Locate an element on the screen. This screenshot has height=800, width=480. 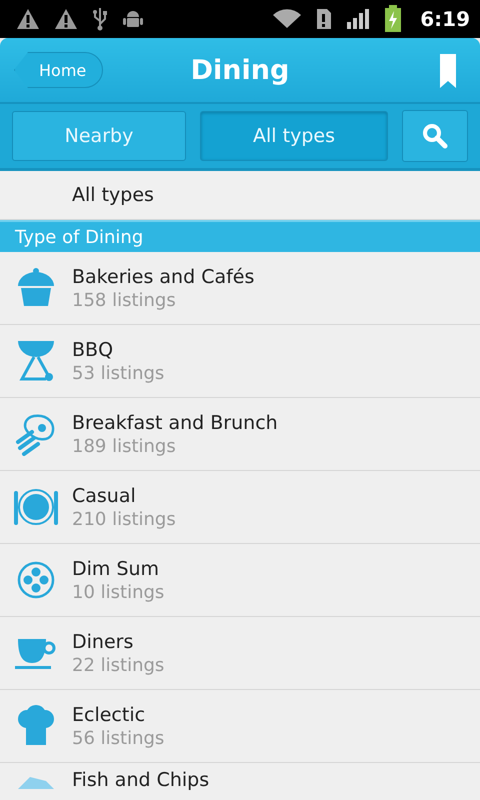
section-title: Type of Dining is located at coordinates (79, 237).